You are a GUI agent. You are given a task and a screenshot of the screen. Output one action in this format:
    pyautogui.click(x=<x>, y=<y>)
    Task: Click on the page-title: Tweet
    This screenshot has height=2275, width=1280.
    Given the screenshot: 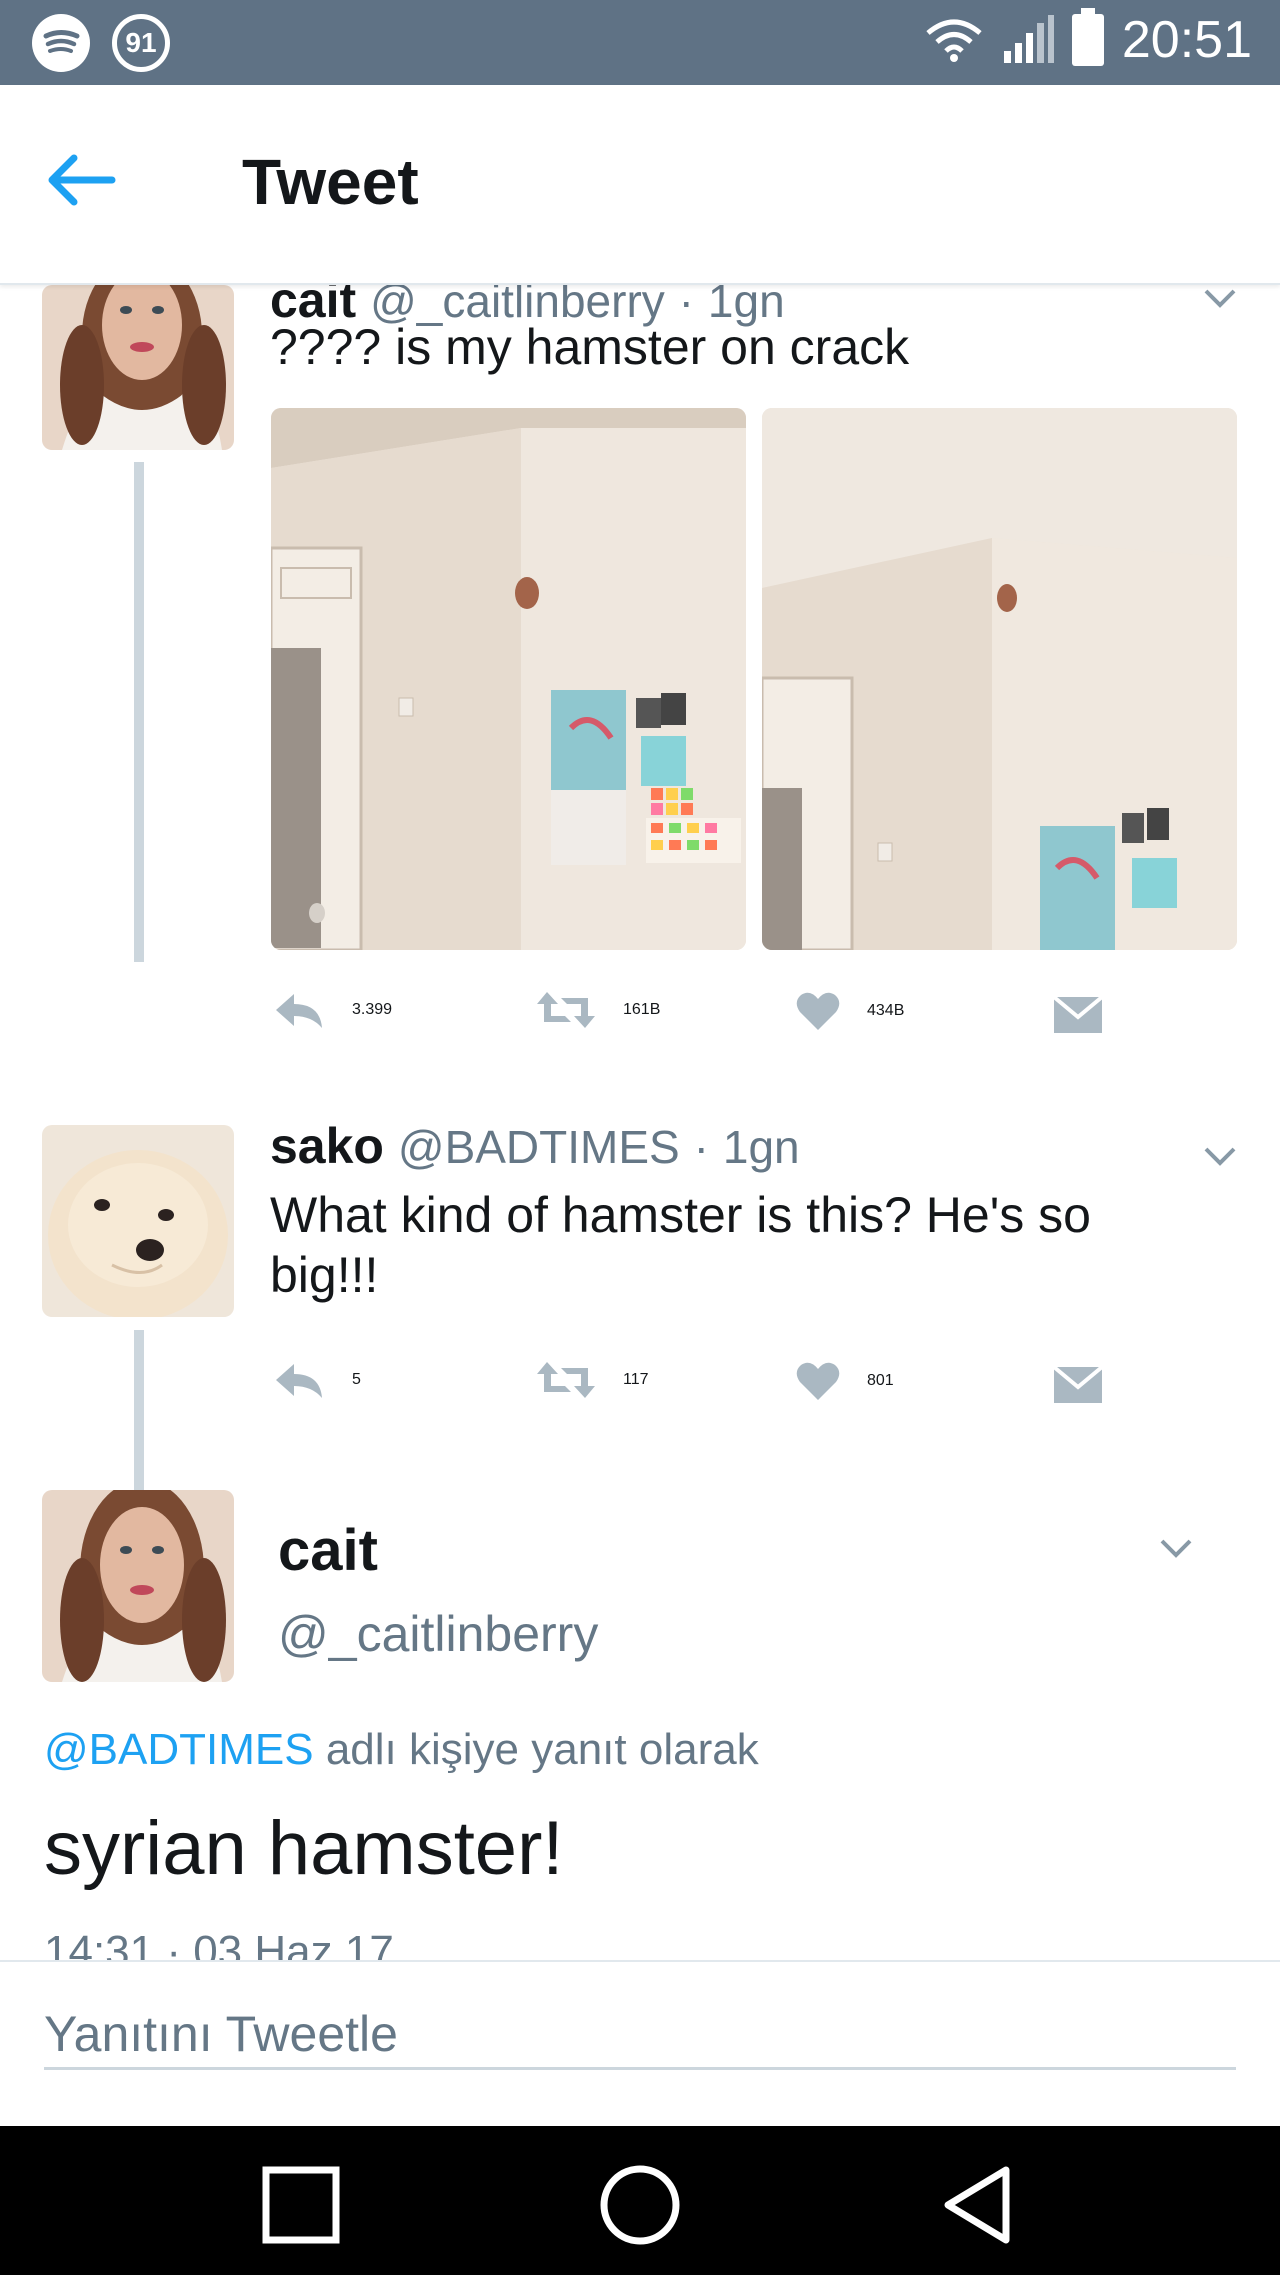 What is the action you would take?
    pyautogui.click(x=330, y=182)
    